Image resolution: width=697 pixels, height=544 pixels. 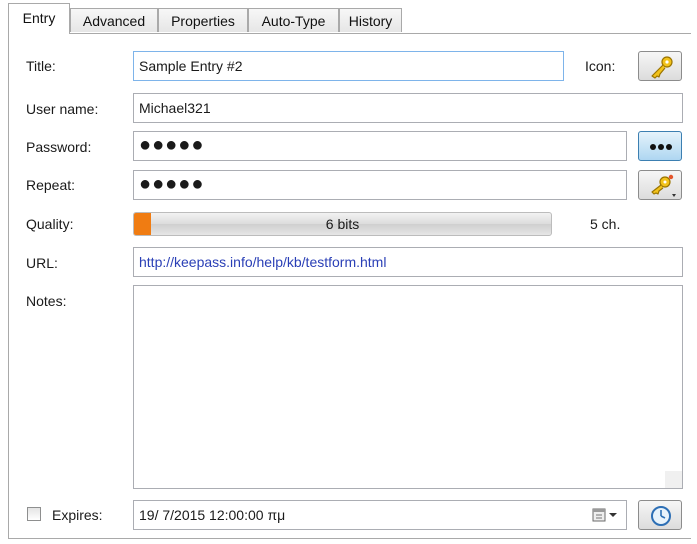 I want to click on calendar-dropdown, so click(x=605, y=515).